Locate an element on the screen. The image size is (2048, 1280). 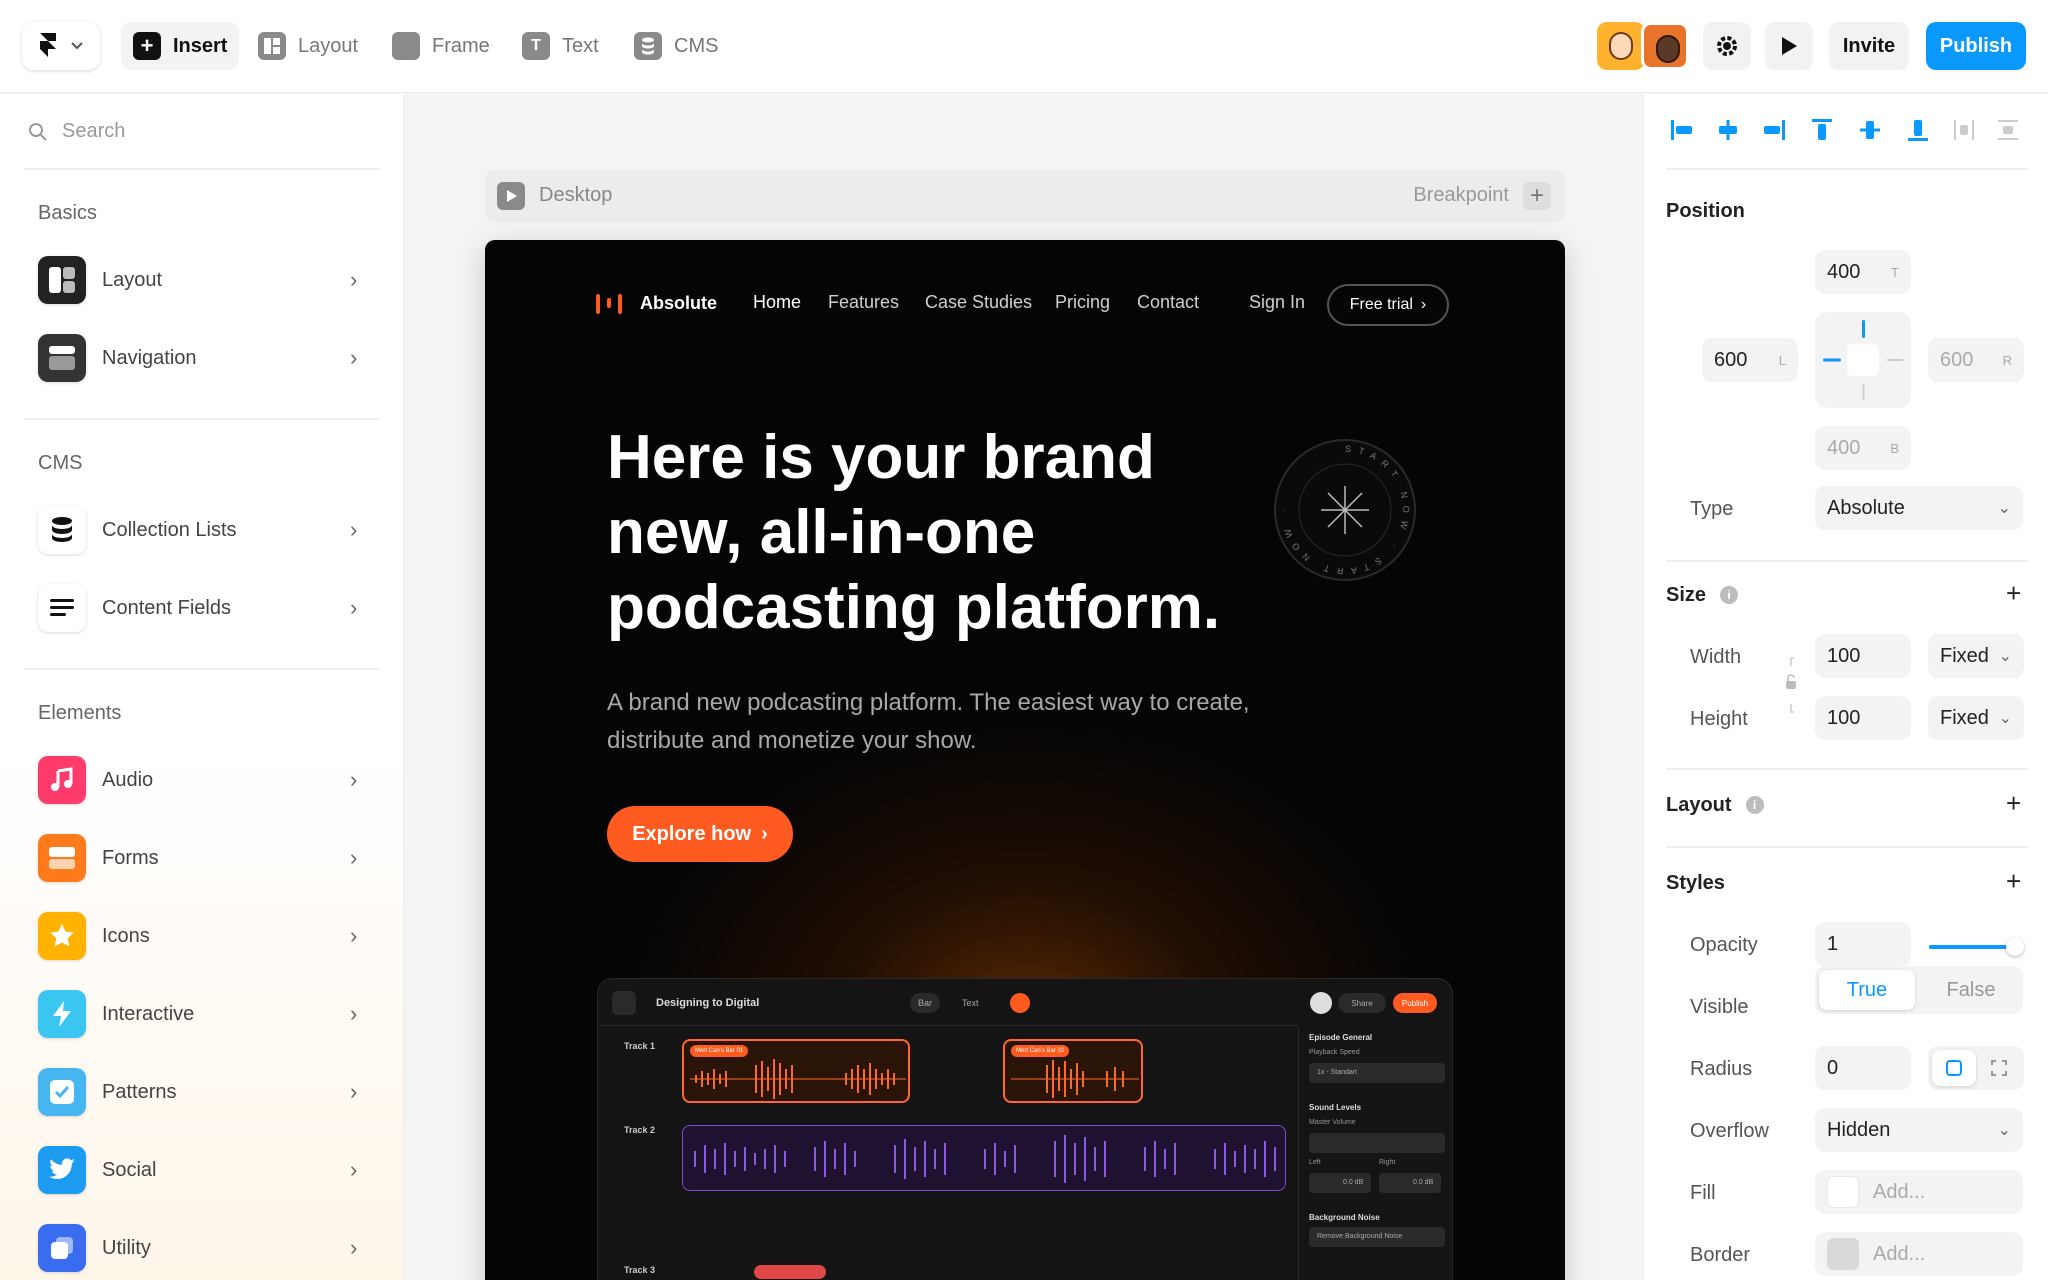
add-layout-button: + is located at coordinates (2013, 803).